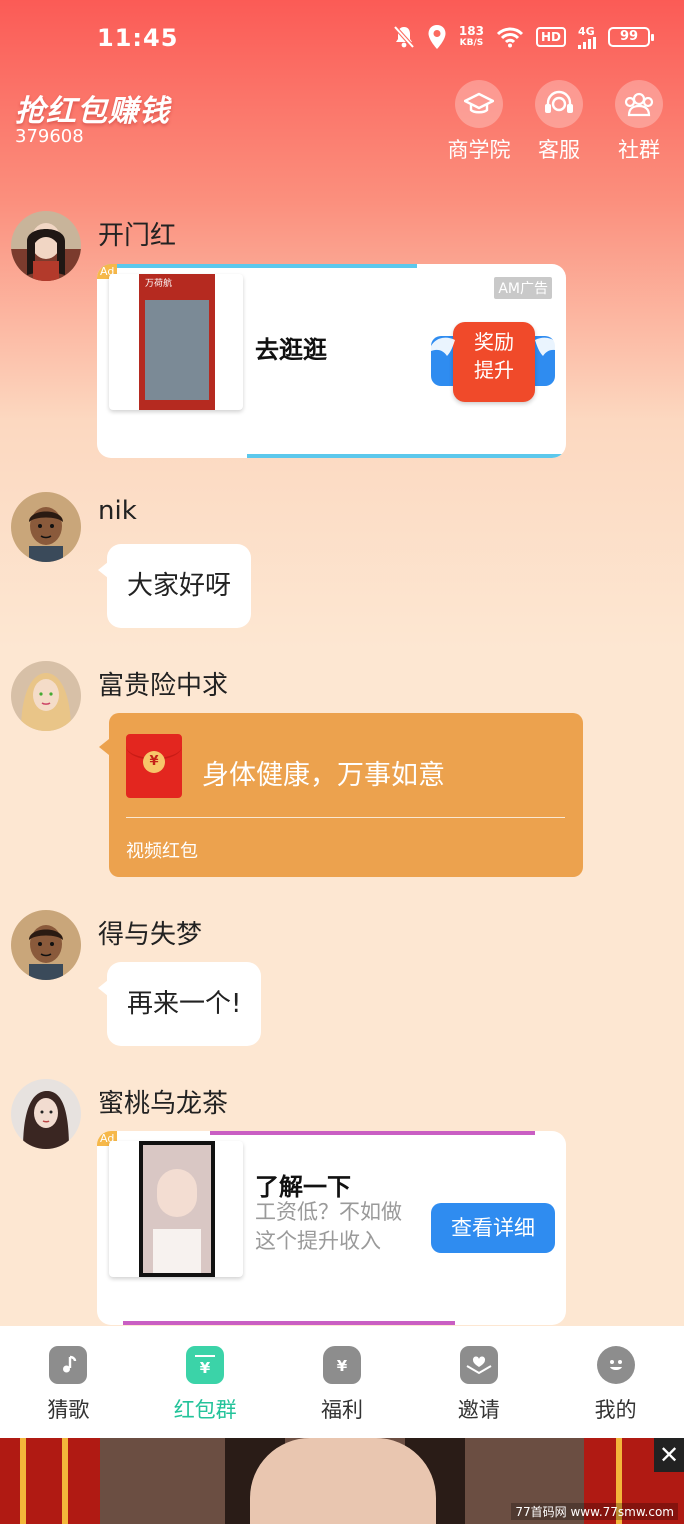 The width and height of the screenshot is (684, 1524). What do you see at coordinates (205, 1410) in the screenshot?
I see `tab-label: 红包群` at bounding box center [205, 1410].